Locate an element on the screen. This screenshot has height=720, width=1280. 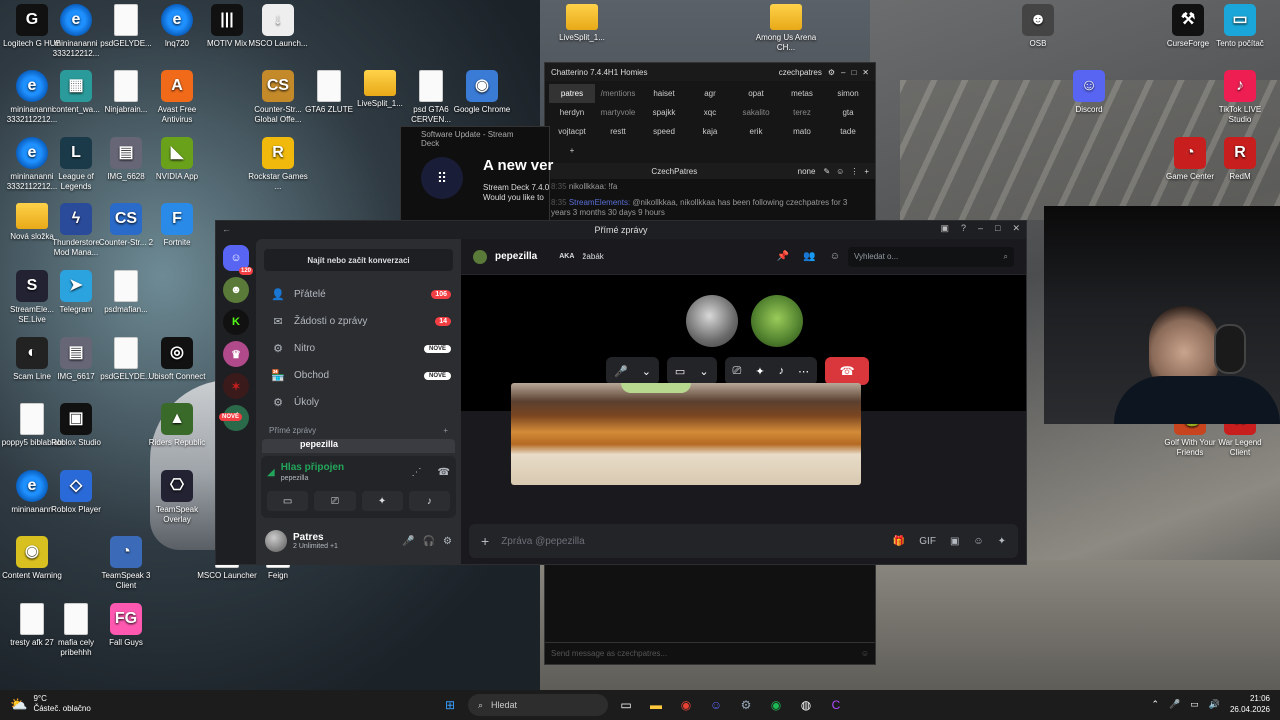
server-kick: K is located at coordinates (236, 322).